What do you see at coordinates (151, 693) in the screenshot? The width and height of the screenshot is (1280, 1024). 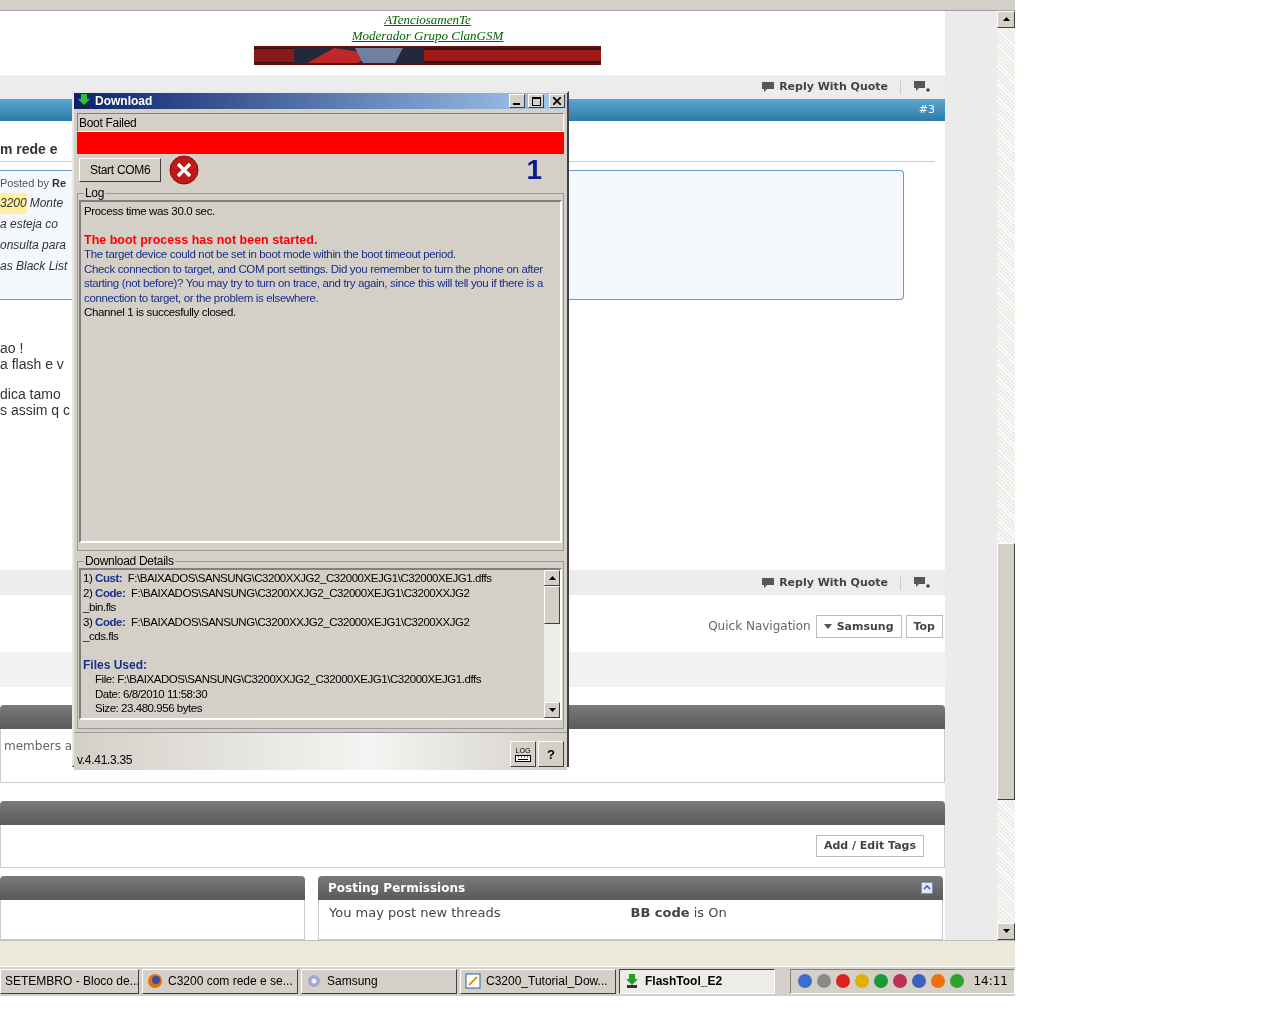 I see `file-info: Date: 6/8/2010 11:58:30` at bounding box center [151, 693].